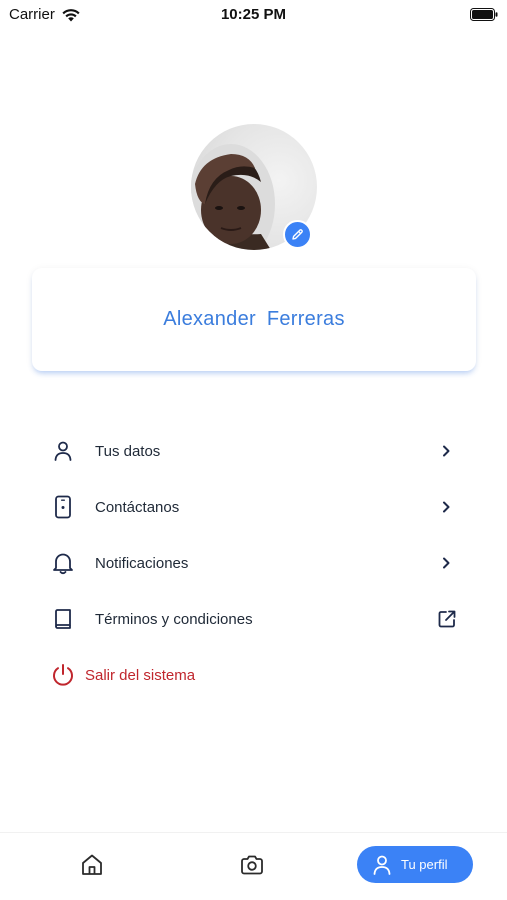  What do you see at coordinates (142, 563) in the screenshot?
I see `menu-item-label: Notificaciones` at bounding box center [142, 563].